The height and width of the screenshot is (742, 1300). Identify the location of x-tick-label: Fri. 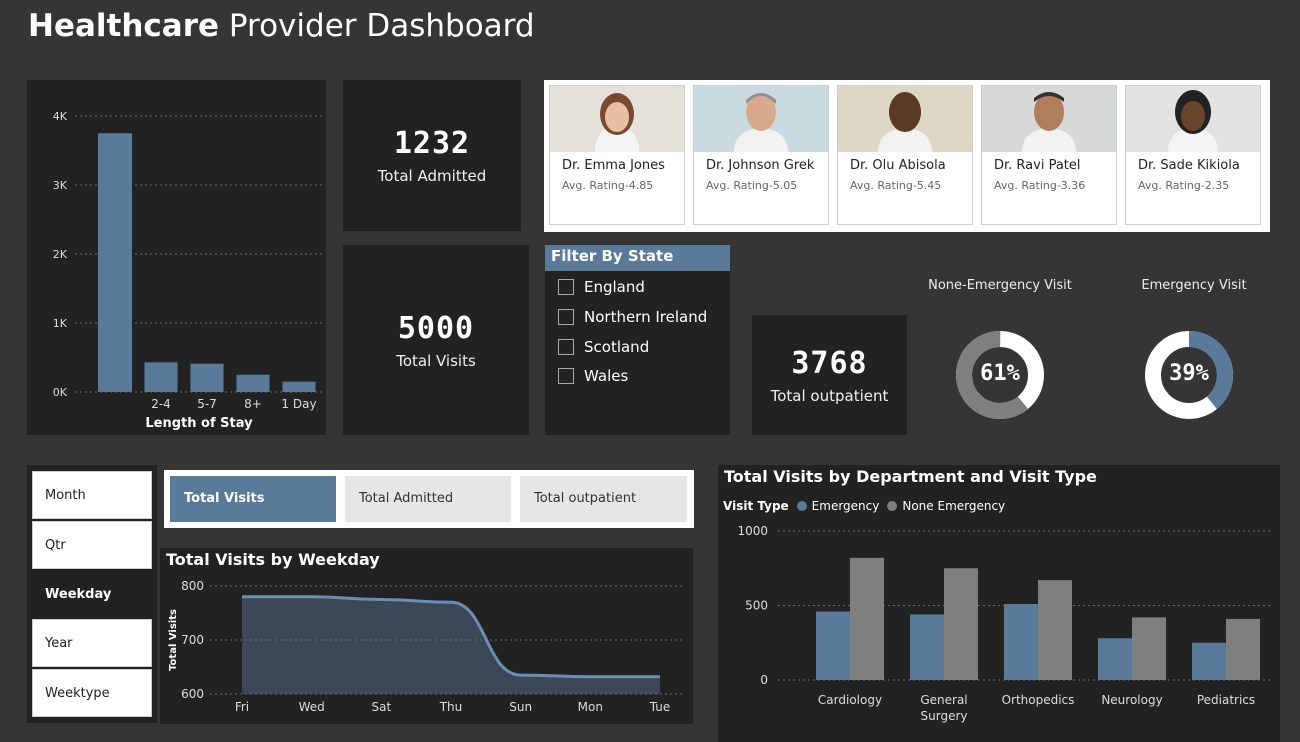
(242, 707).